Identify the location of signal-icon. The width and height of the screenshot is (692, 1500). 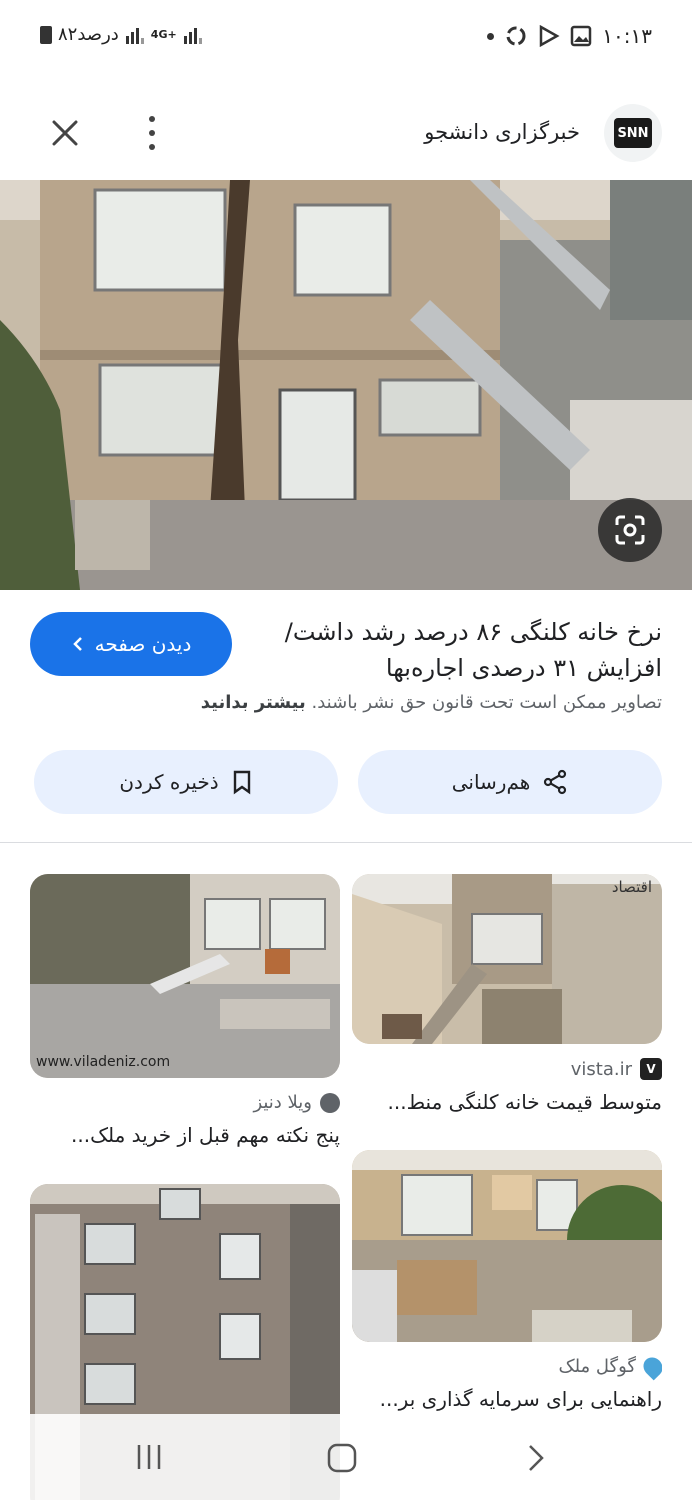
(134, 35).